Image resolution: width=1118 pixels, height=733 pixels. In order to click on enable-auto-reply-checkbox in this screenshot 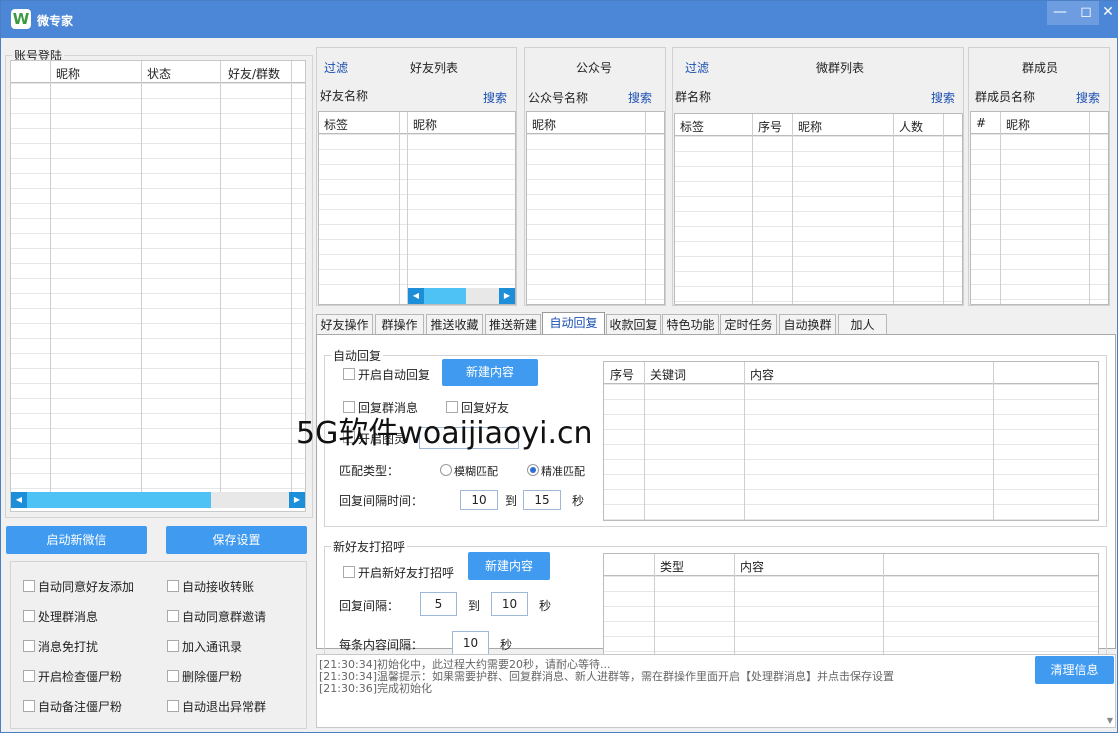, I will do `click(349, 374)`.